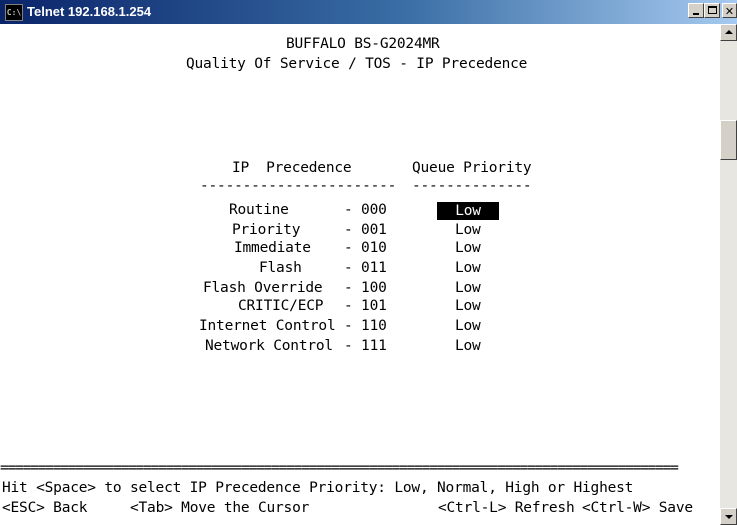 The height and width of the screenshot is (525, 737). Describe the element at coordinates (267, 326) in the screenshot. I see `precedence-name: Internet Control` at that location.